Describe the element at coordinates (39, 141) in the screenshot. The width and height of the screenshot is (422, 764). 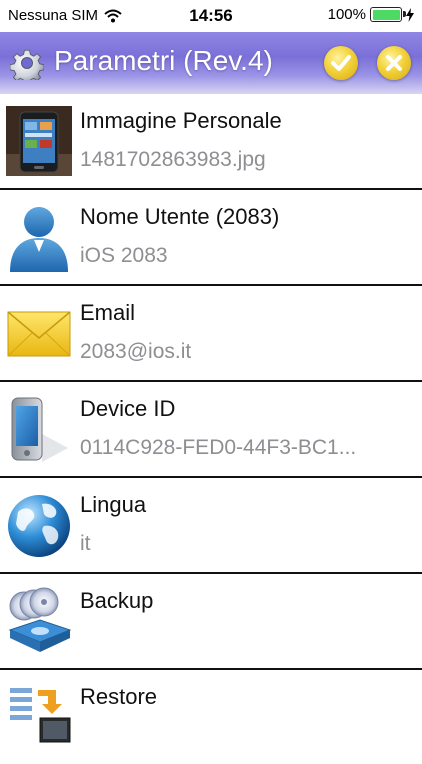
I see `profile-photo-icon` at that location.